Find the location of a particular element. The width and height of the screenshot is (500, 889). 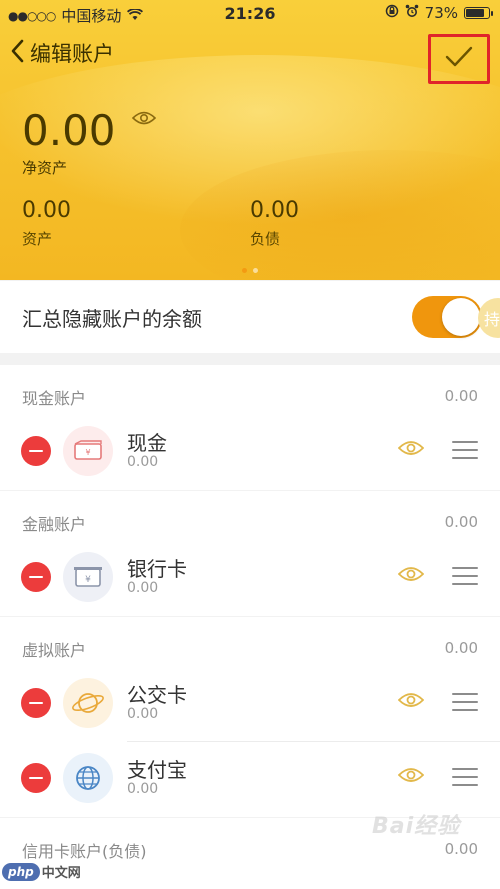

battery-percent: 73% is located at coordinates (441, 13).